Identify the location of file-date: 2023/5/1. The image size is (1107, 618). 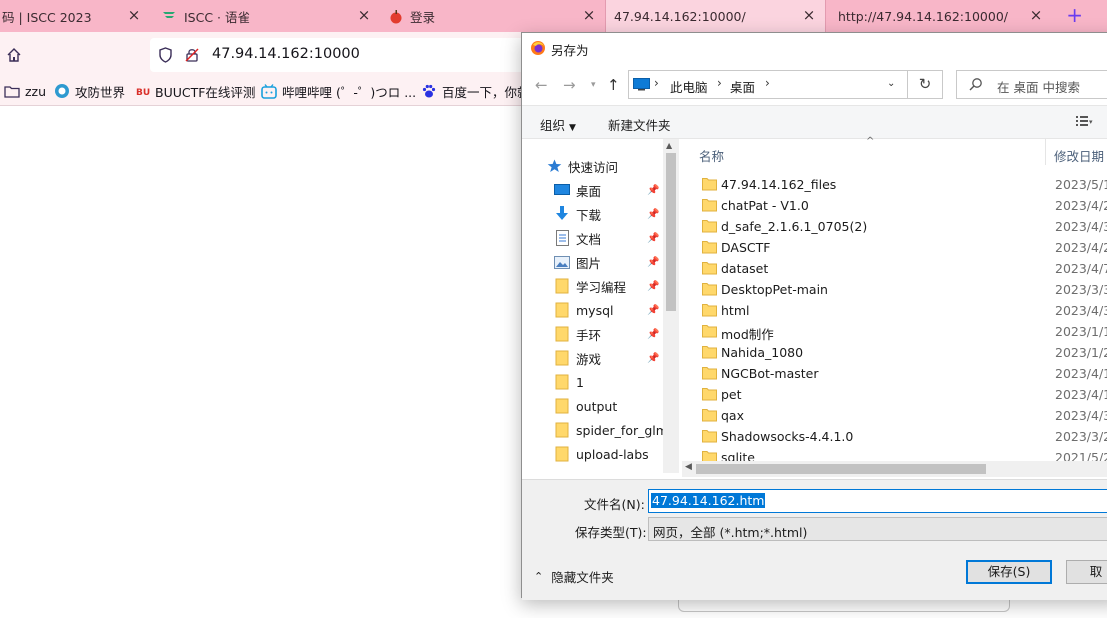
(1081, 184).